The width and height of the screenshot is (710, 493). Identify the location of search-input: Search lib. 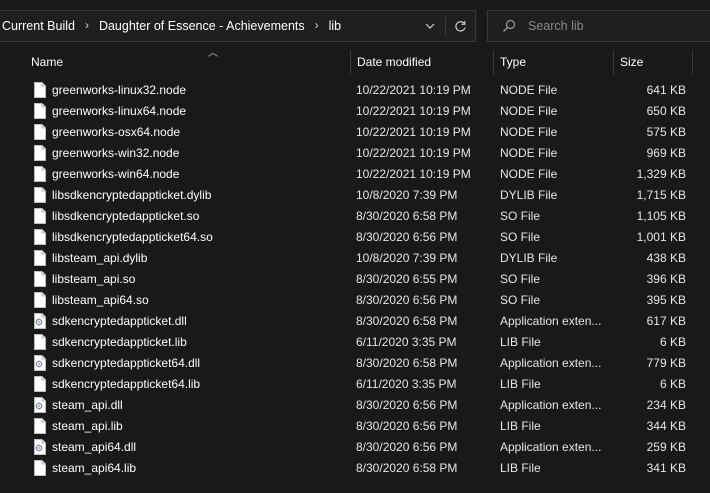
(556, 26).